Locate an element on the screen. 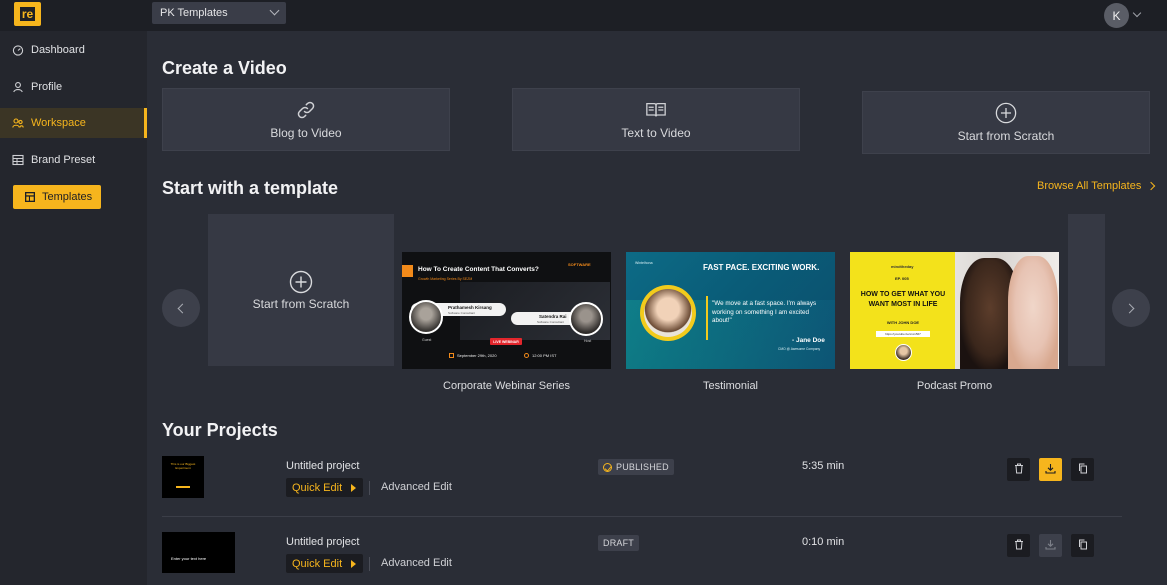 This screenshot has height=585, width=1167. template-scratch-label: Start from Scratch is located at coordinates (301, 303).